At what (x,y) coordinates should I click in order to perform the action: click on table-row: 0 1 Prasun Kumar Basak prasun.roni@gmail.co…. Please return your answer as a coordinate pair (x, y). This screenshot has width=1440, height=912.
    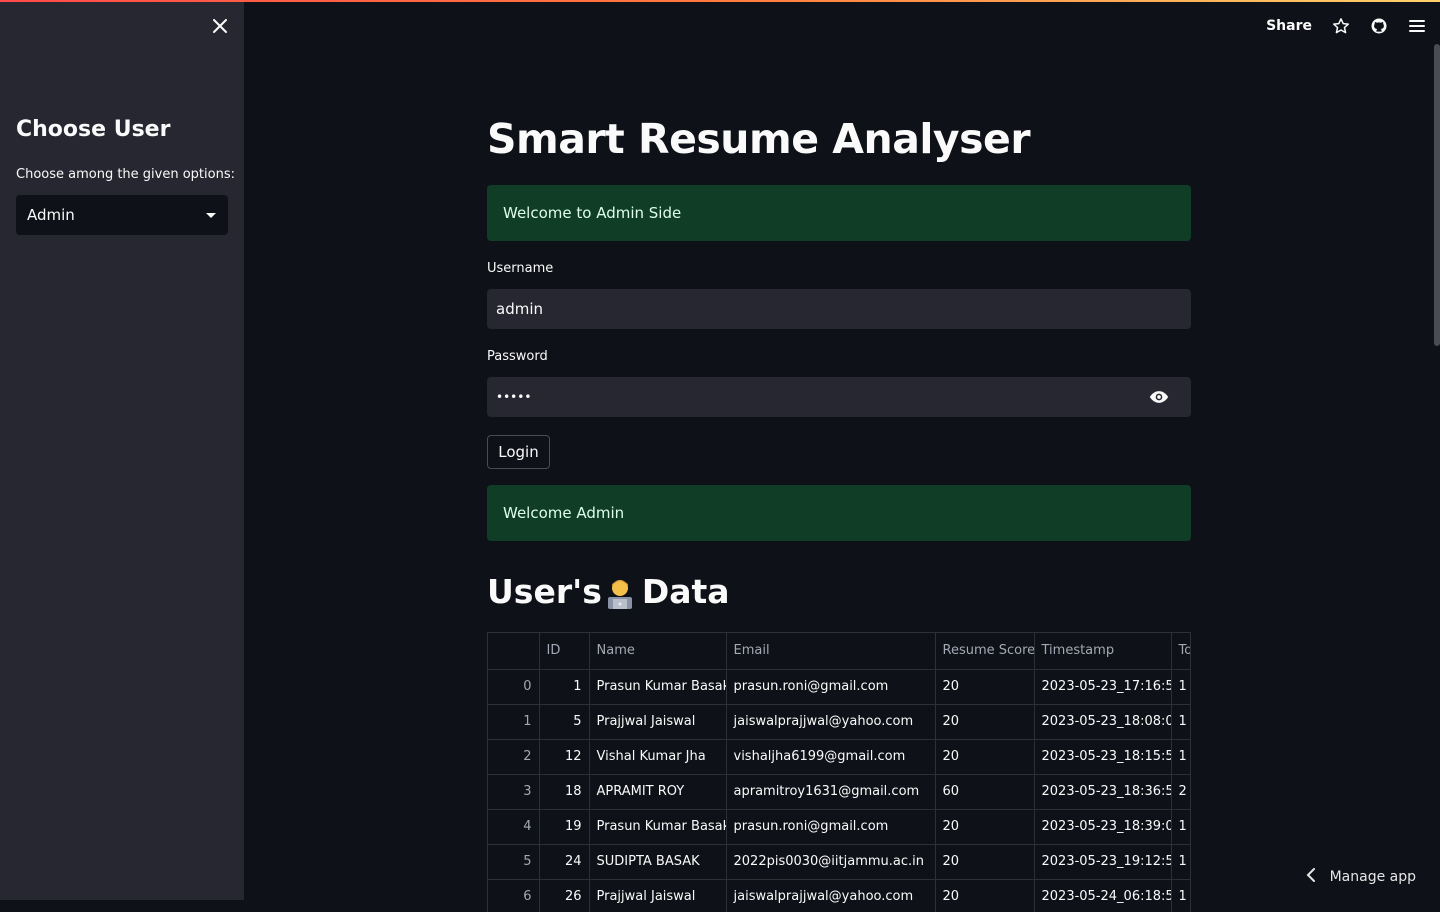
    Looking at the image, I should click on (839, 687).